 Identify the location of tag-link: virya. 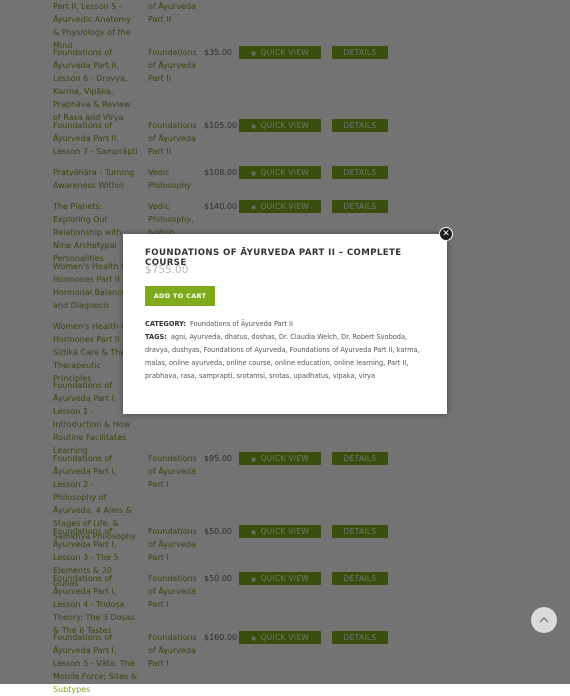
(367, 376).